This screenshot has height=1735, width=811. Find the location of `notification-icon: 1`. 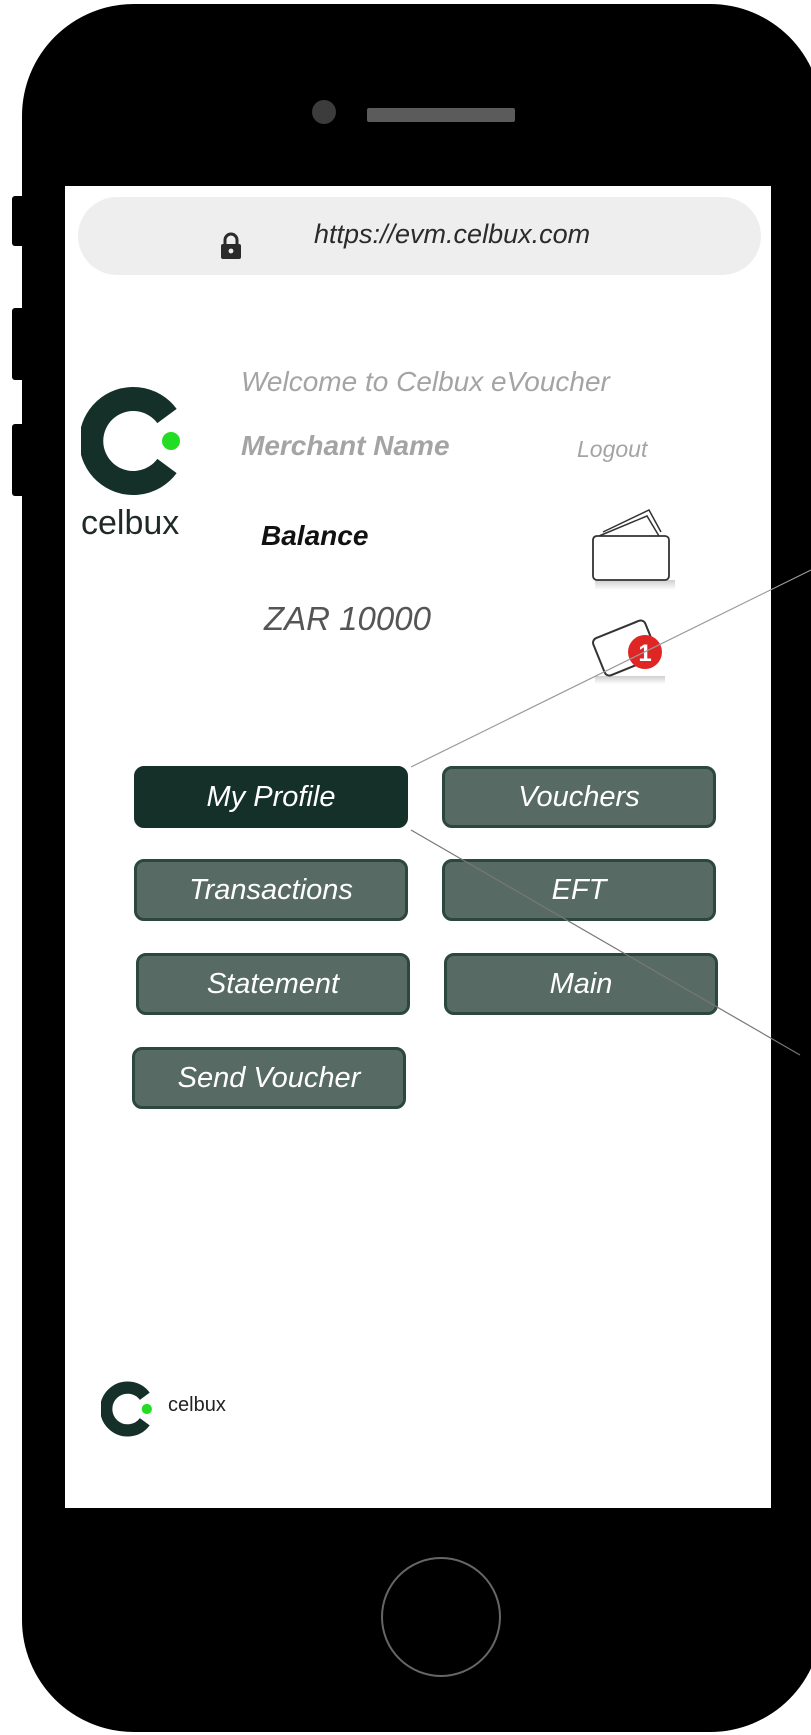

notification-icon: 1 is located at coordinates (630, 652).